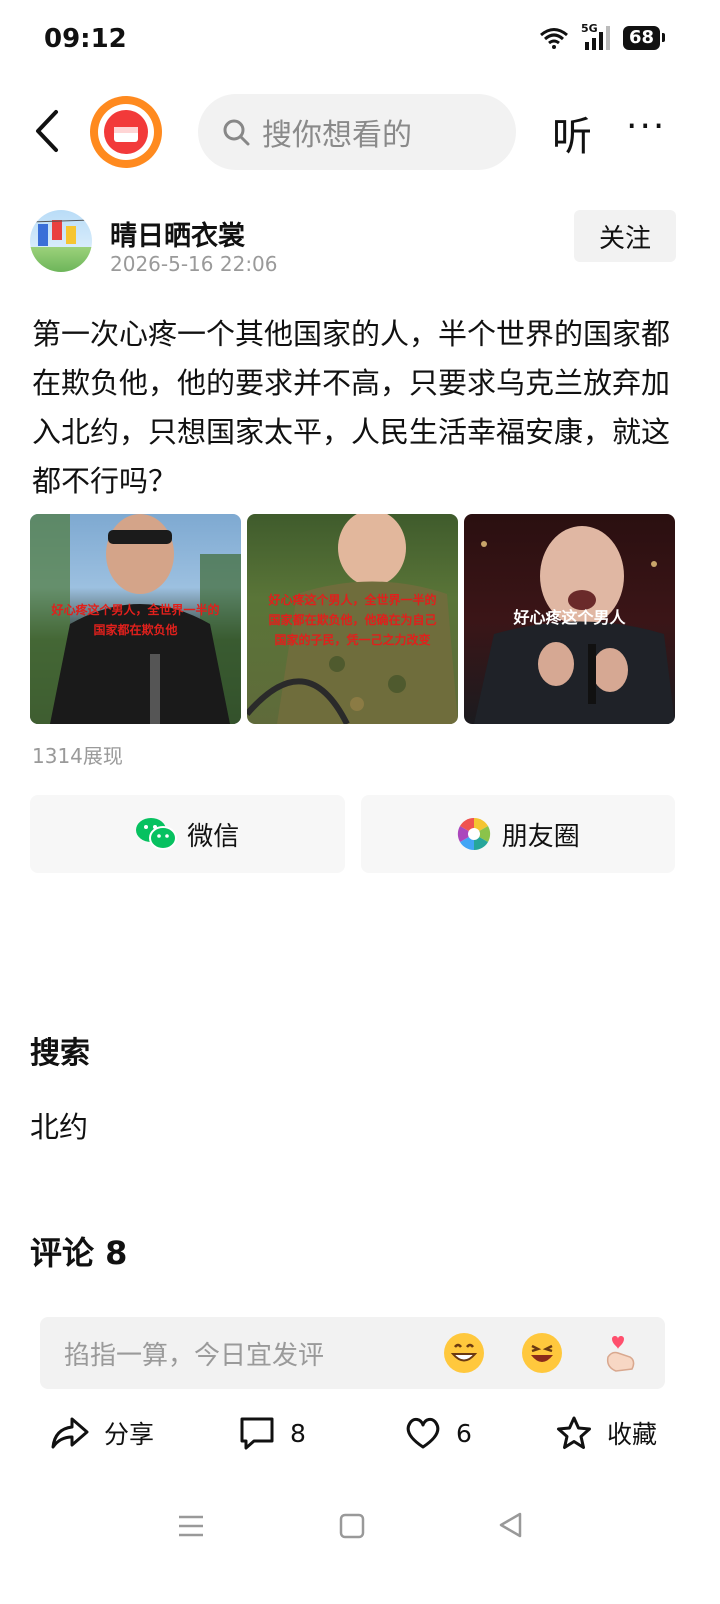 The width and height of the screenshot is (720, 1604). Describe the element at coordinates (360, 243) in the screenshot. I see `author-row: 晴日晒衣裳 2026-5-16 22:06 关注` at that location.